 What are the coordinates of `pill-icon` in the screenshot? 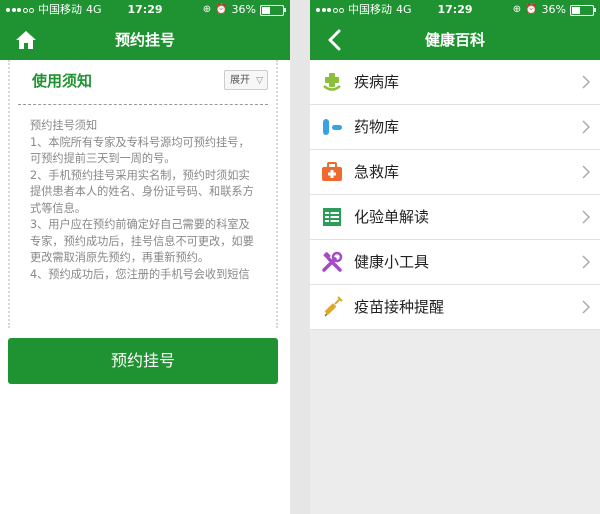 It's located at (332, 127).